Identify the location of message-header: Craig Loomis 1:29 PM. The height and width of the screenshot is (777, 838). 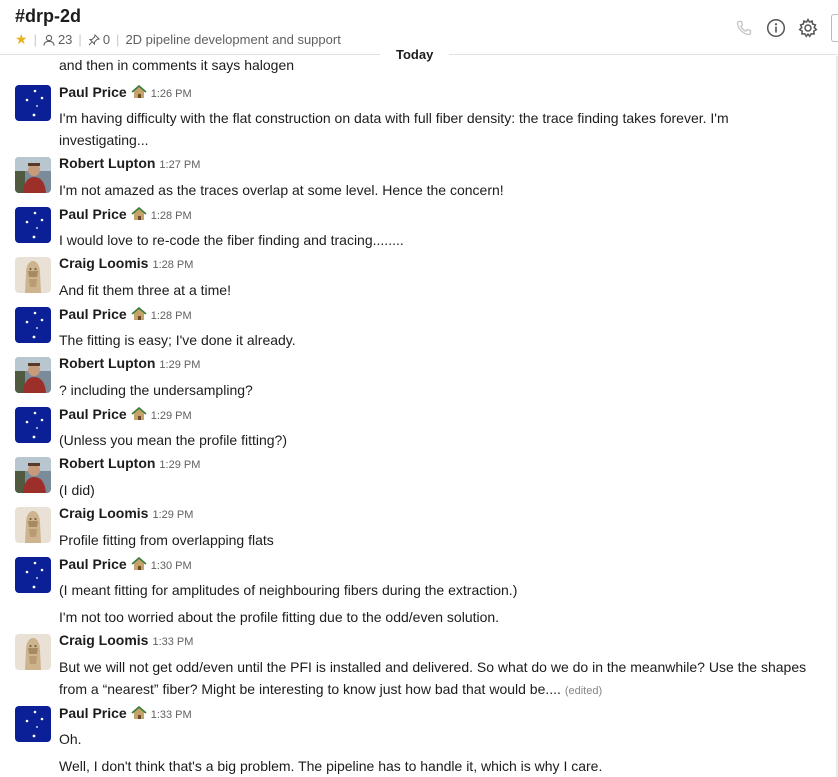
(126, 513).